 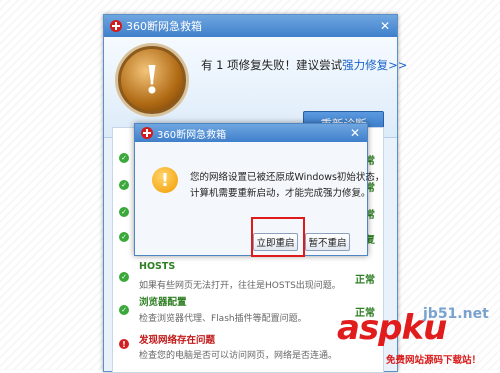 What do you see at coordinates (434, 360) in the screenshot?
I see `watermark-tagline: 免费网站源码下载站！` at bounding box center [434, 360].